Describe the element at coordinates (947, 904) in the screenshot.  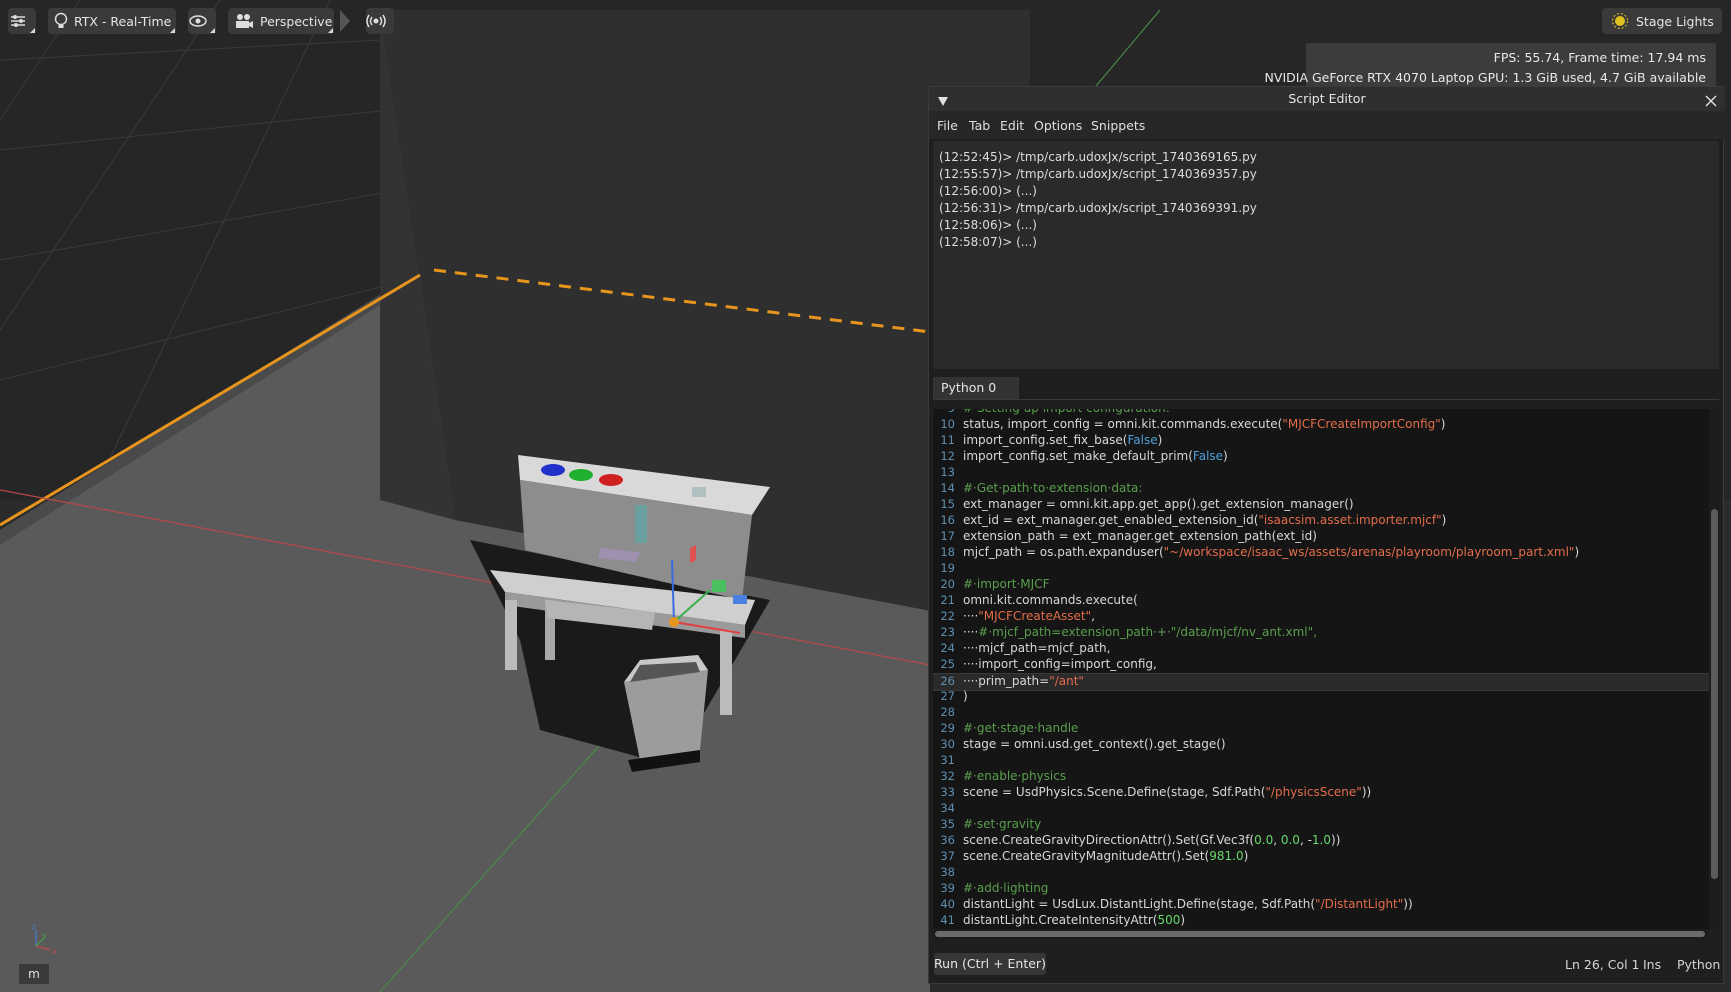
I see `line-number: 40` at that location.